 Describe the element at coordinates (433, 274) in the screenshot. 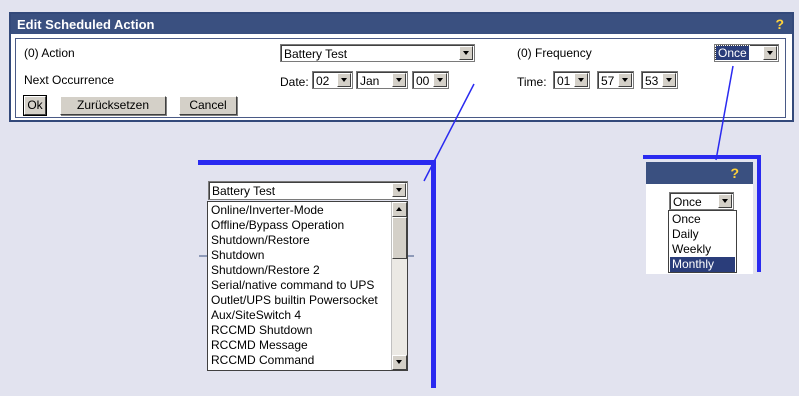

I see `action-zoom-frame-right` at that location.